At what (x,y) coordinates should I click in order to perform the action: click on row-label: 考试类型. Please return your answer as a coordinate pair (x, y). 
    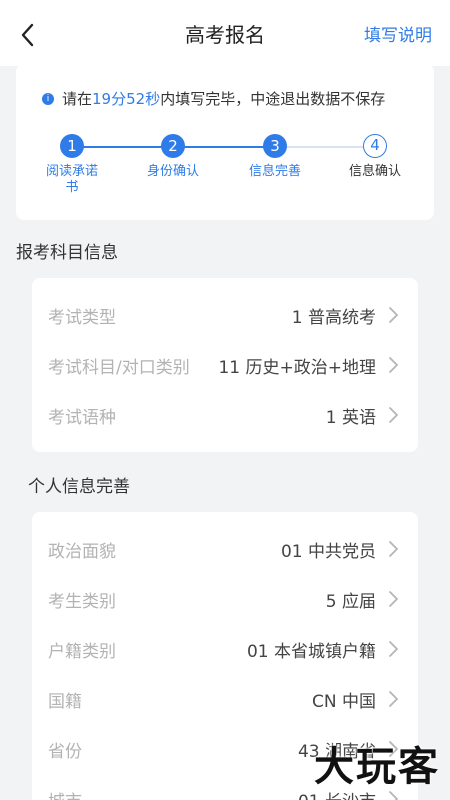
    Looking at the image, I should click on (82, 317).